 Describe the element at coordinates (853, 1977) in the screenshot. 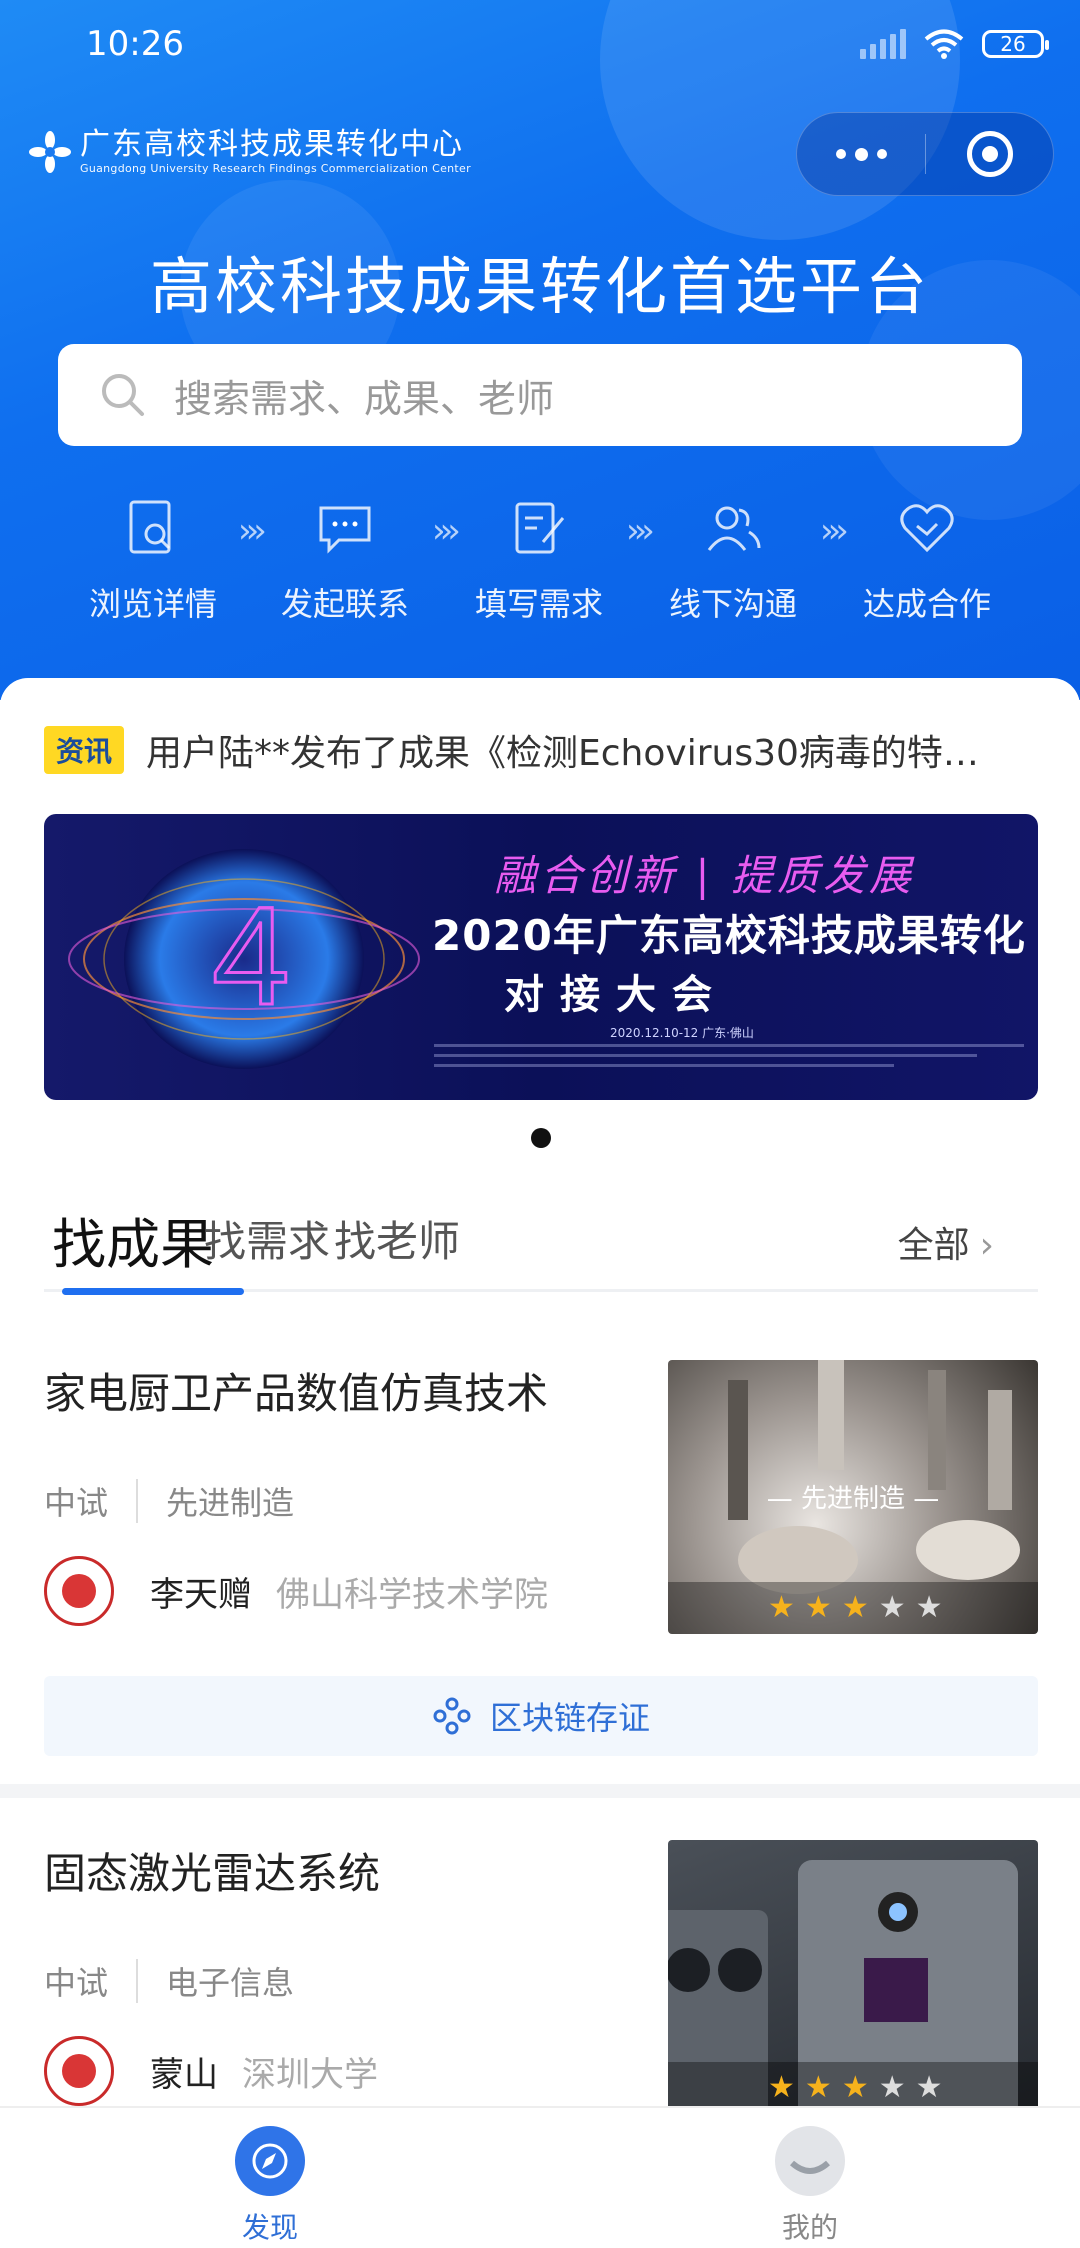

I see `result-thumbnail: ★ ★ ★ ★ ★` at that location.